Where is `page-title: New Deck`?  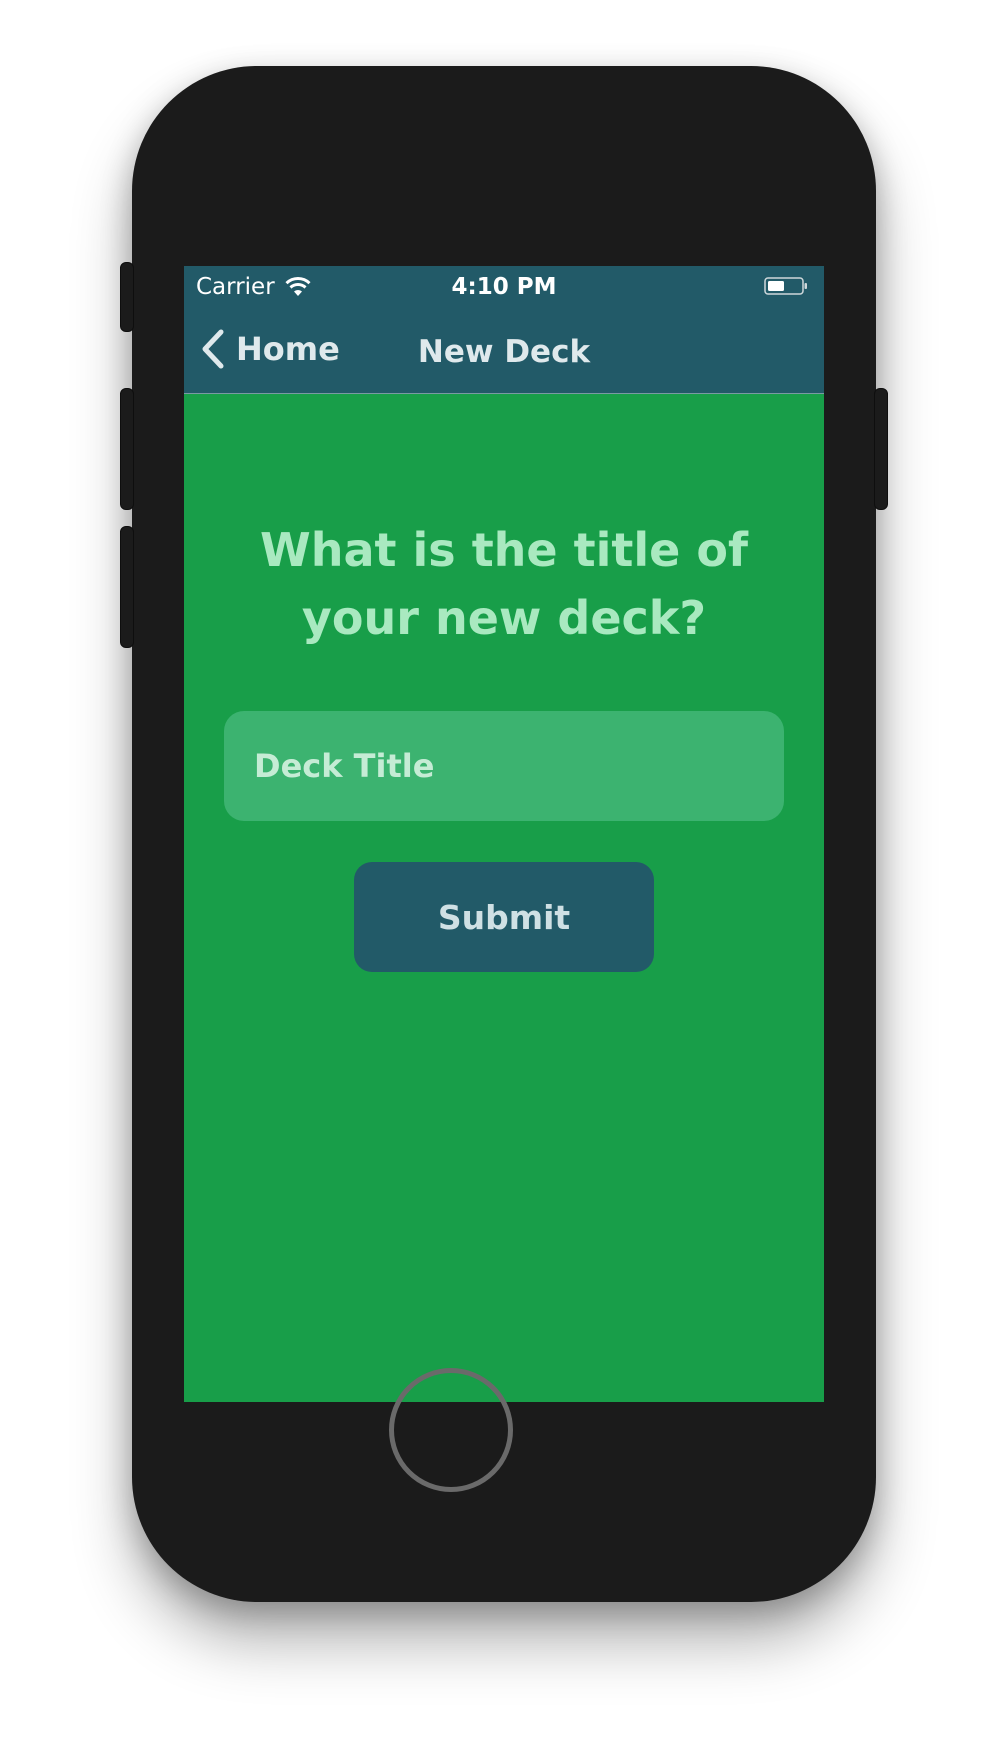 page-title: New Deck is located at coordinates (504, 352).